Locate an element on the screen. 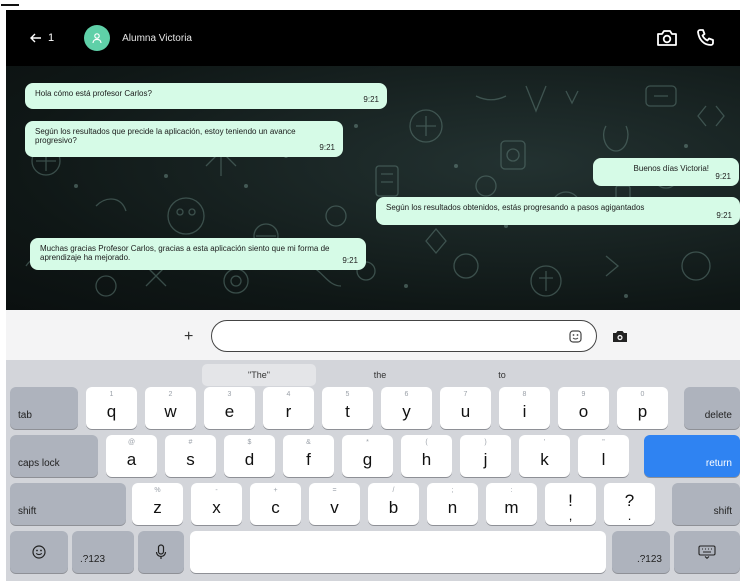 This screenshot has height=581, width=745. key-main-label: p is located at coordinates (642, 411).